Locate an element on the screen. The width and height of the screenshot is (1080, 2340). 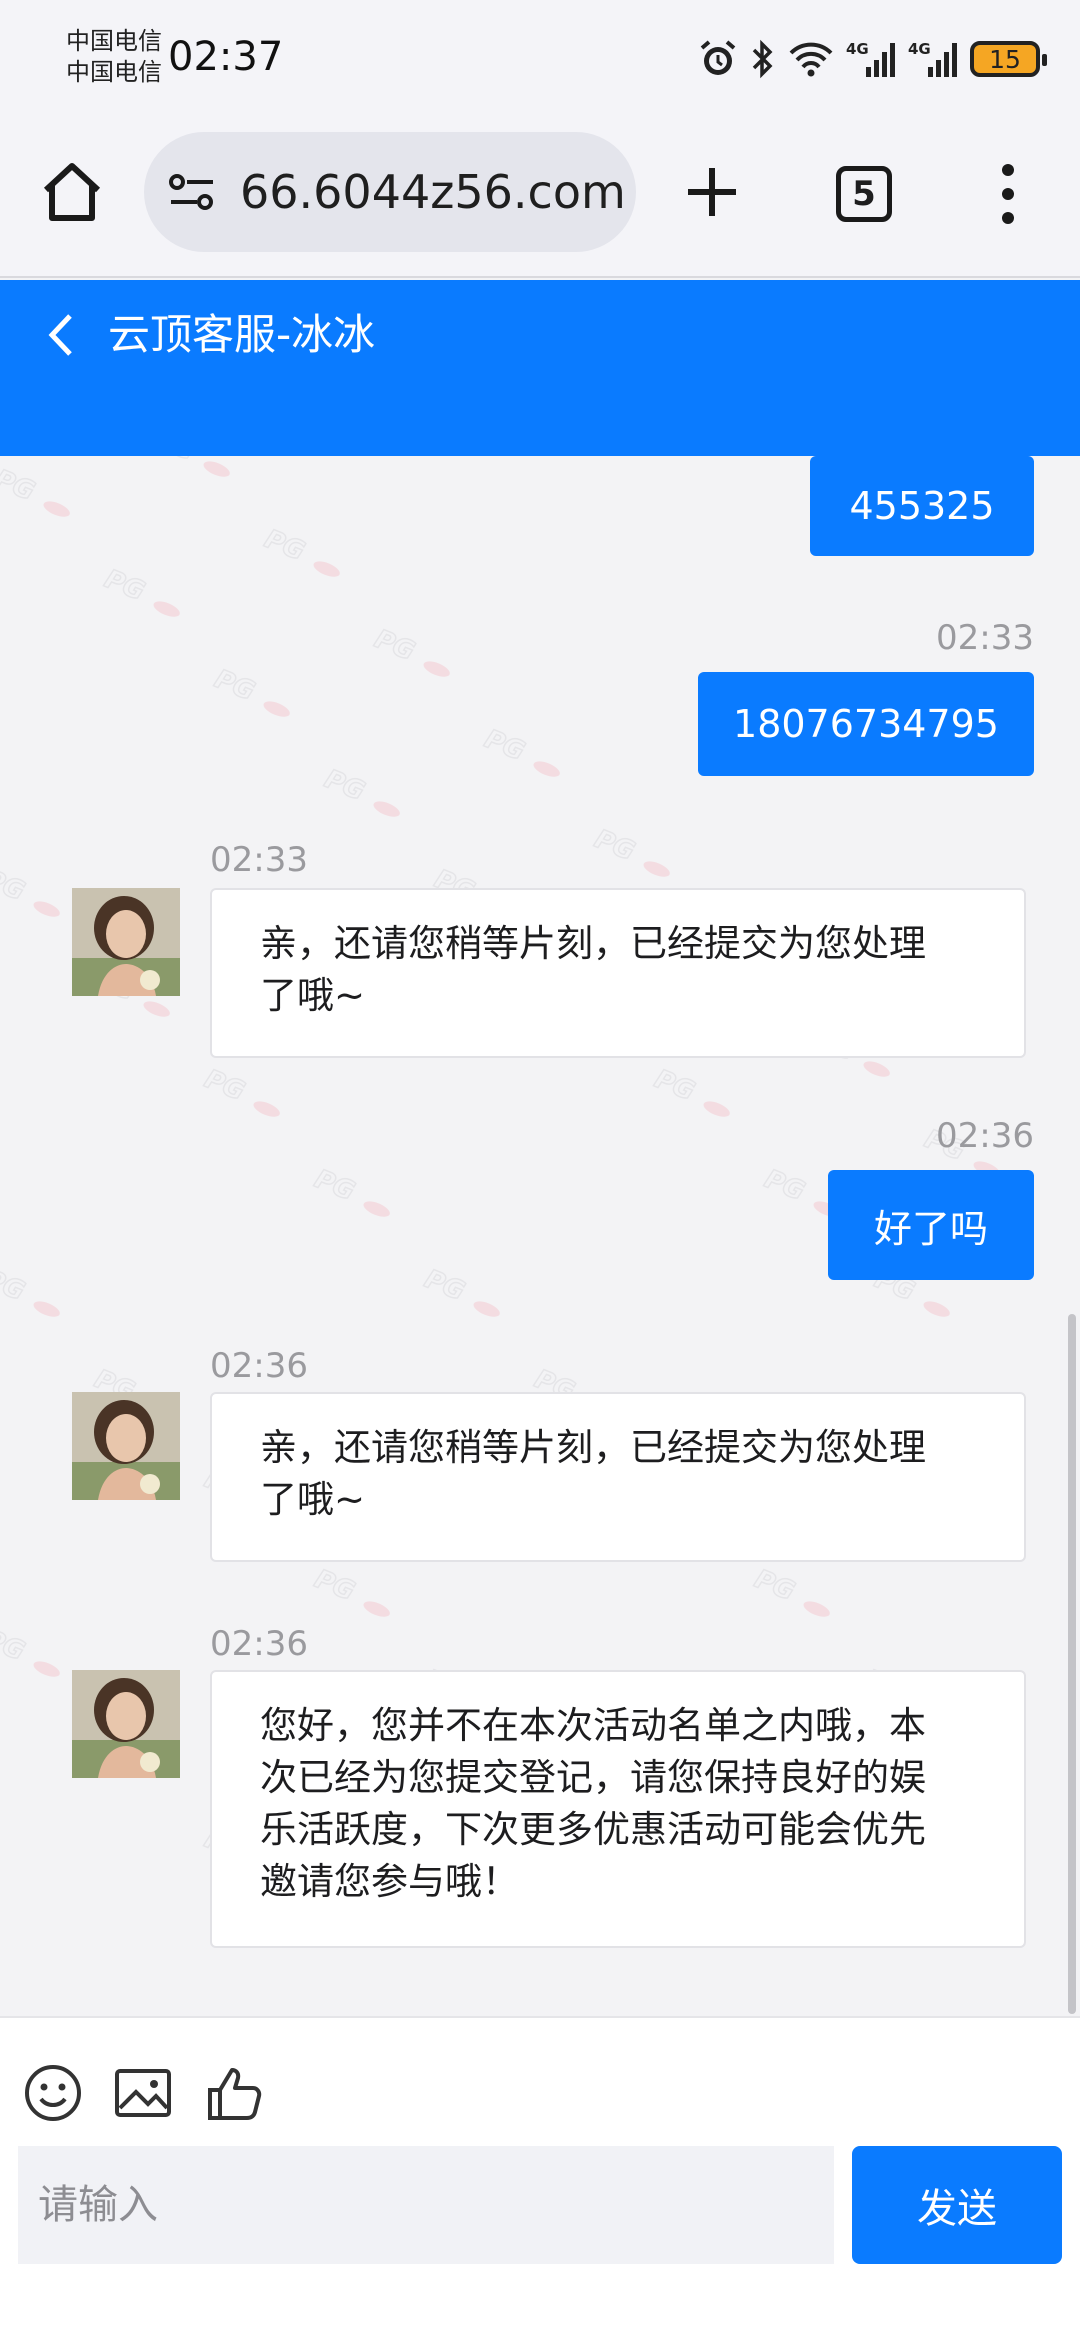
message-input is located at coordinates (426, 2205).